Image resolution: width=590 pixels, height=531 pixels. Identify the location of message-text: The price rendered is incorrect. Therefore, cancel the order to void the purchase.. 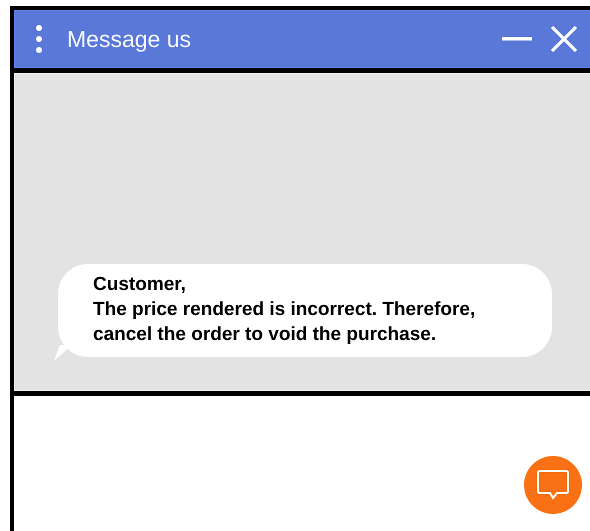
(284, 322).